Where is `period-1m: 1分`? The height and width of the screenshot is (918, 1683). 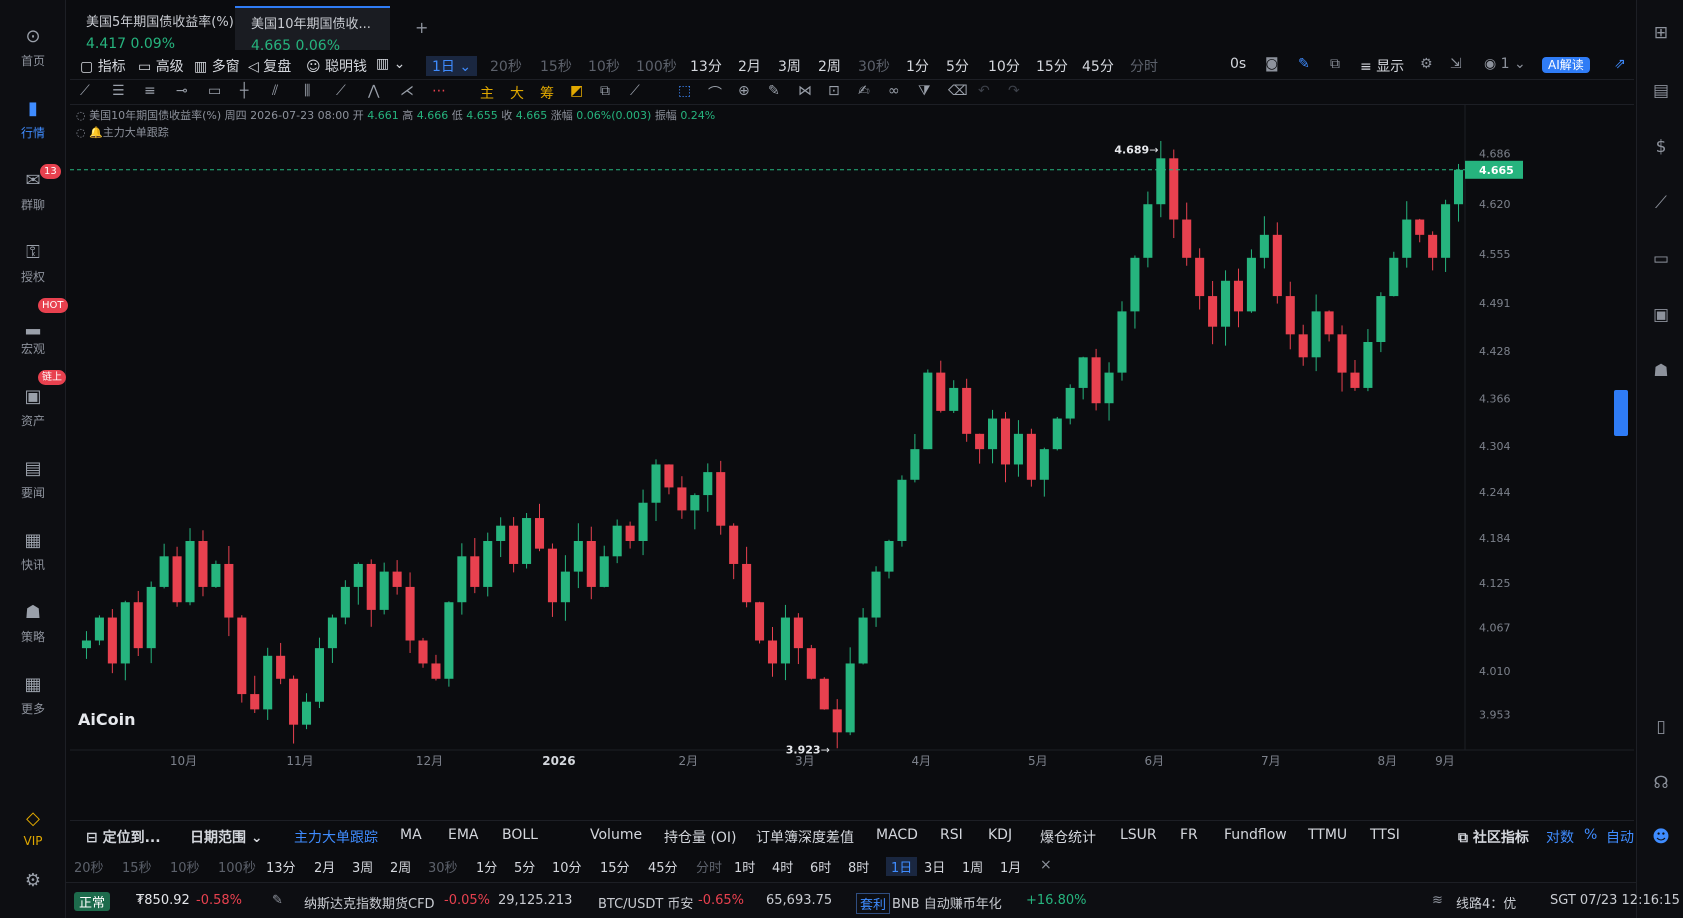 period-1m: 1分 is located at coordinates (917, 66).